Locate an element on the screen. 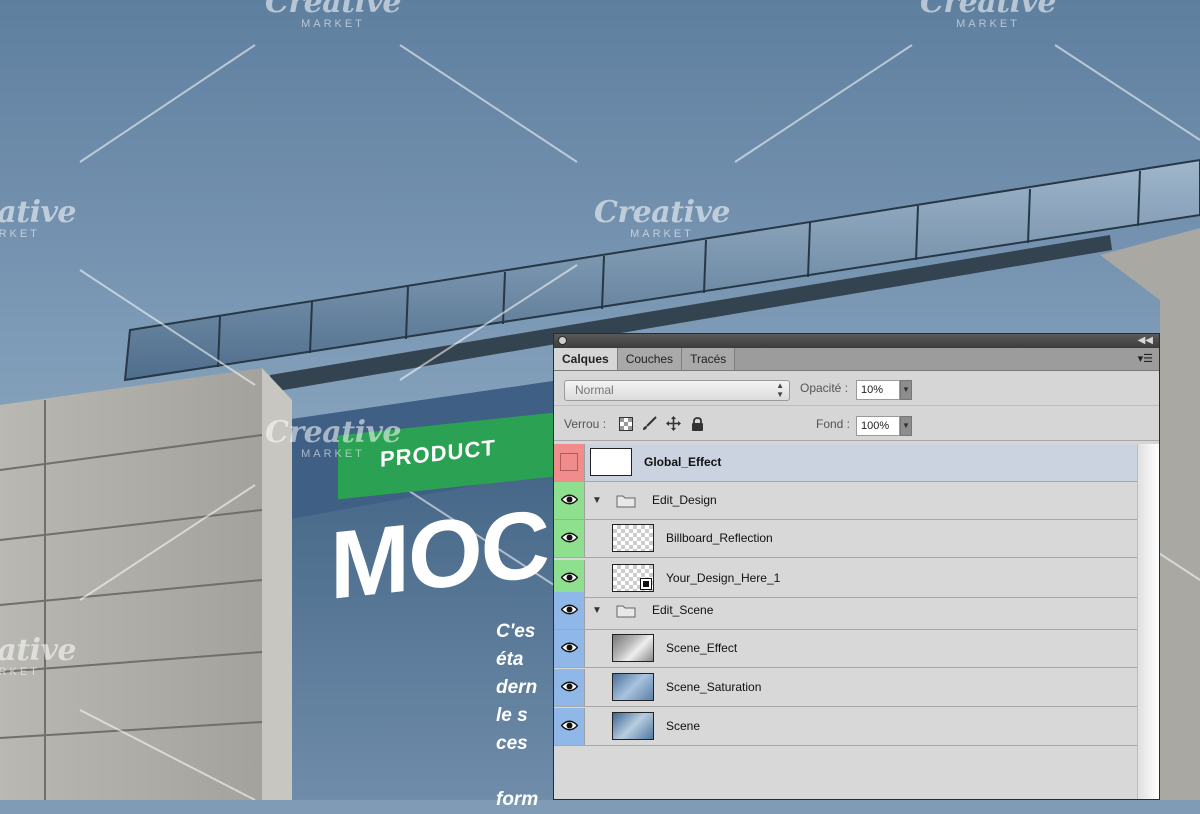  move-icon is located at coordinates (673, 423).